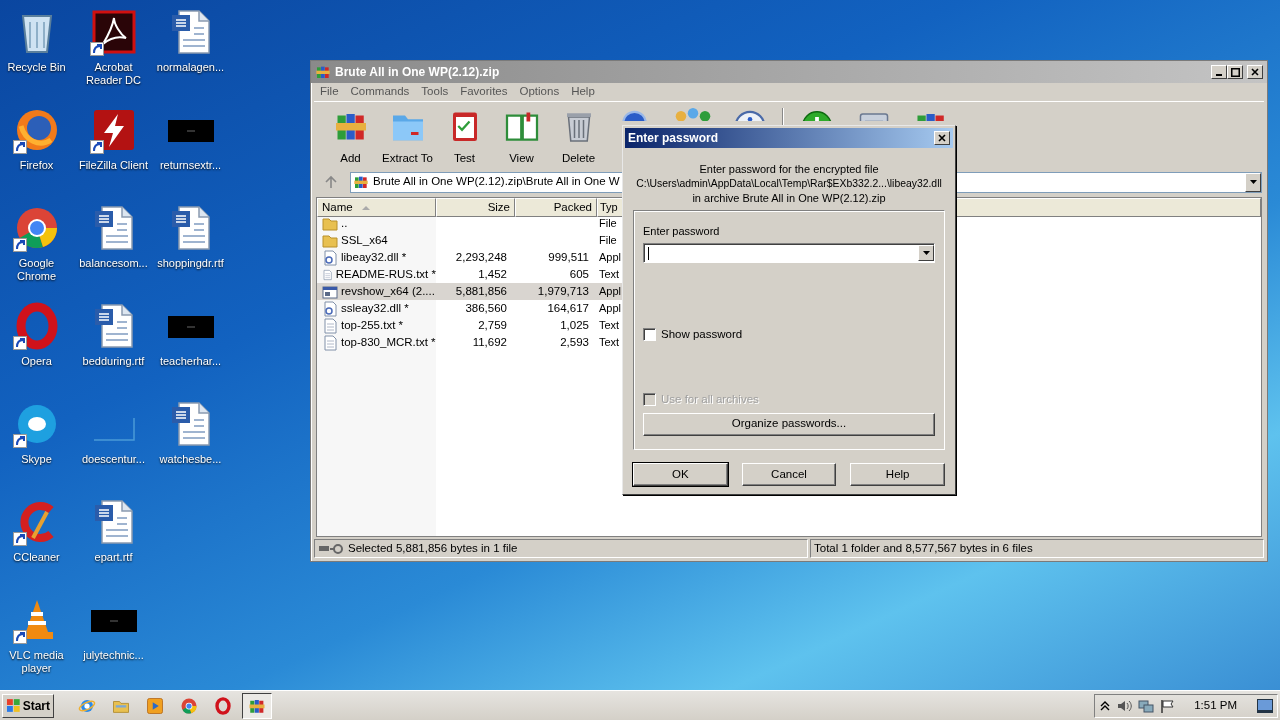 Image resolution: width=1280 pixels, height=720 pixels. I want to click on file-name: top-830_MCR.txt *, so click(388, 342).